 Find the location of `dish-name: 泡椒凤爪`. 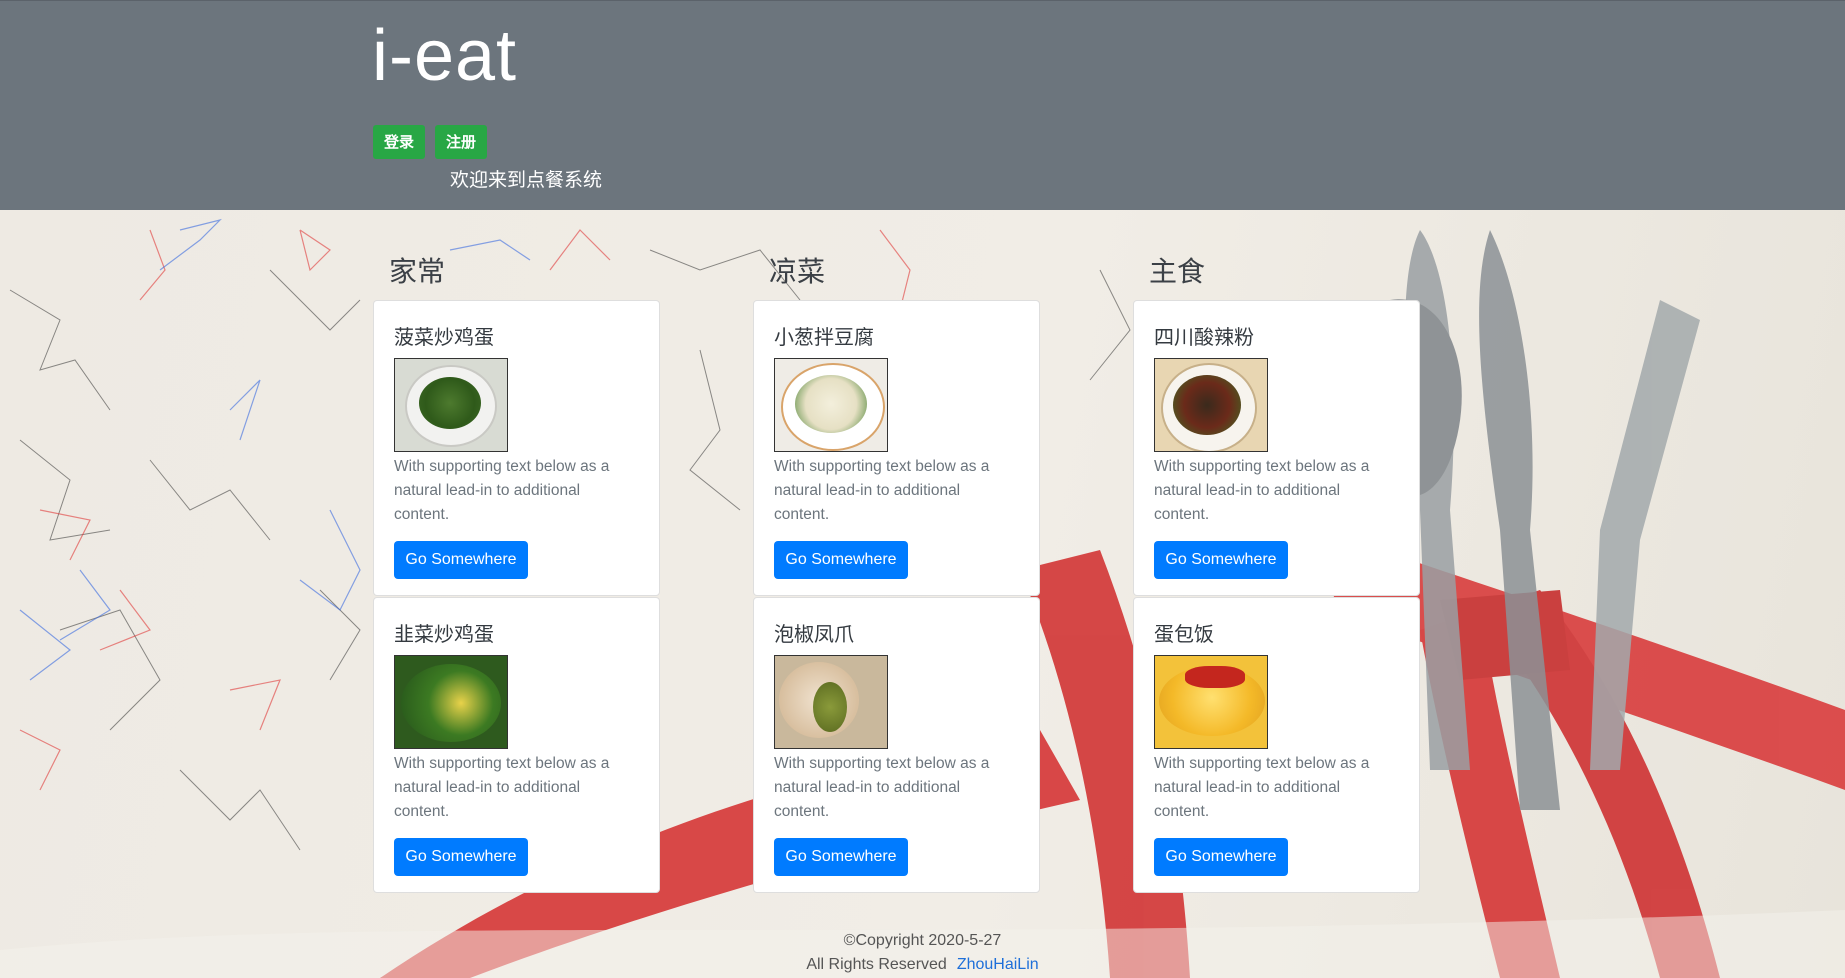

dish-name: 泡椒凤爪 is located at coordinates (814, 634).